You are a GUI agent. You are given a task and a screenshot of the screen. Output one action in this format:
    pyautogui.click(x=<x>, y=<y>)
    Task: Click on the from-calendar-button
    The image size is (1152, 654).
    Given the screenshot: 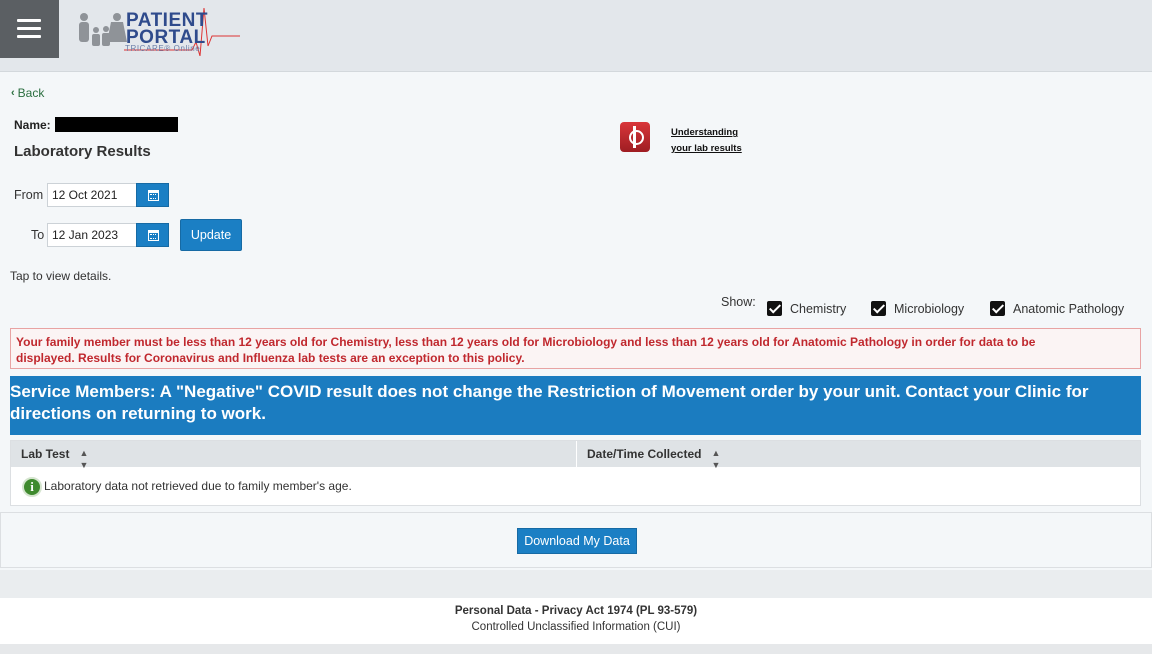 What is the action you would take?
    pyautogui.click(x=152, y=195)
    